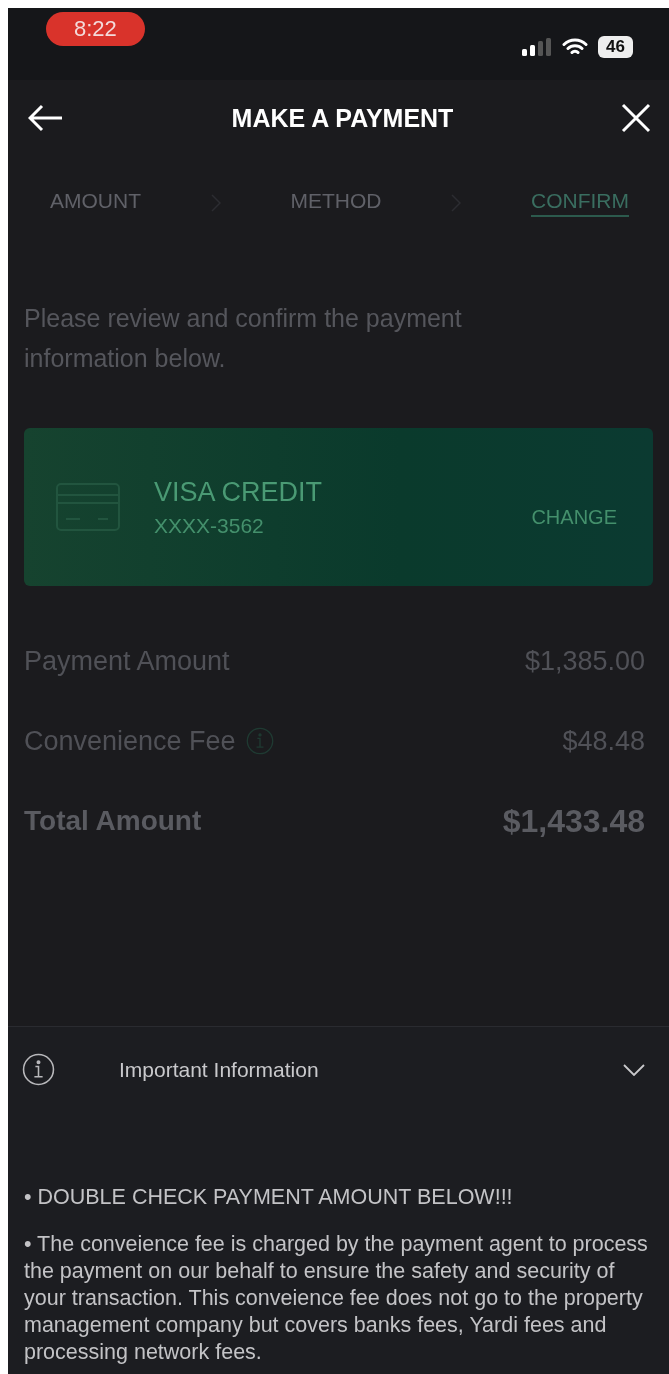 The height and width of the screenshot is (1374, 669). What do you see at coordinates (95, 29) in the screenshot?
I see `time-pill: 8:22` at bounding box center [95, 29].